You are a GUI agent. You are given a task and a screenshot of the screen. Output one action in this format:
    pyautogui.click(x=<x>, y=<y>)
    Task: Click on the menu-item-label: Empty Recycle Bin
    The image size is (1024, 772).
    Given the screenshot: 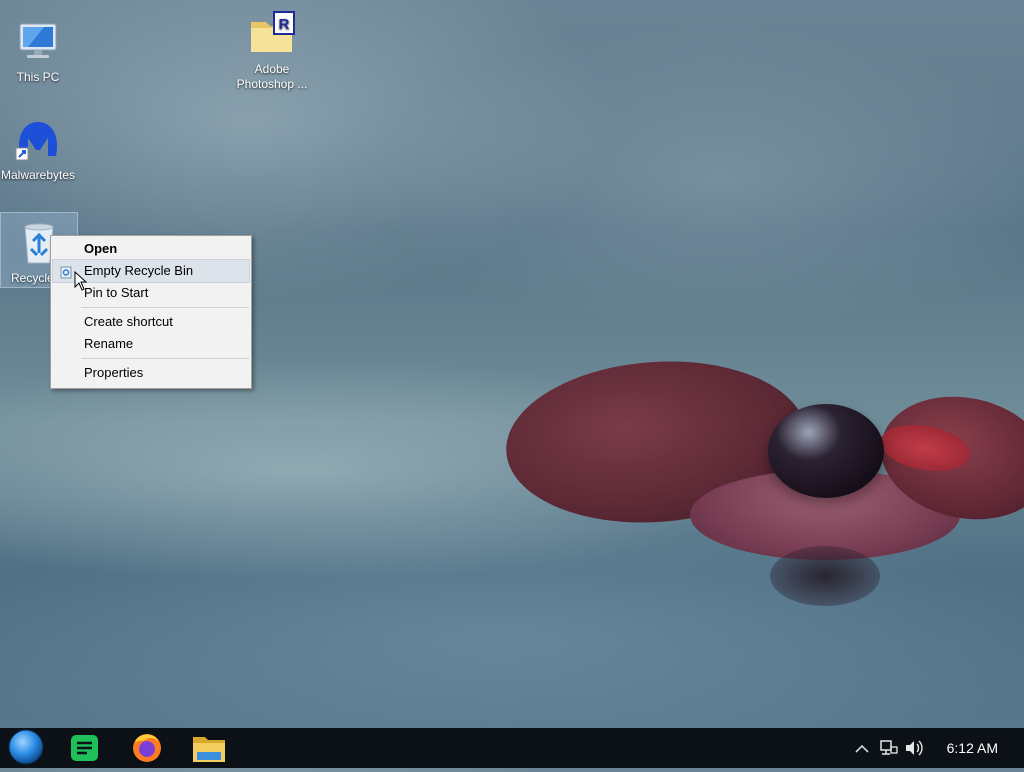 What is the action you would take?
    pyautogui.click(x=139, y=270)
    